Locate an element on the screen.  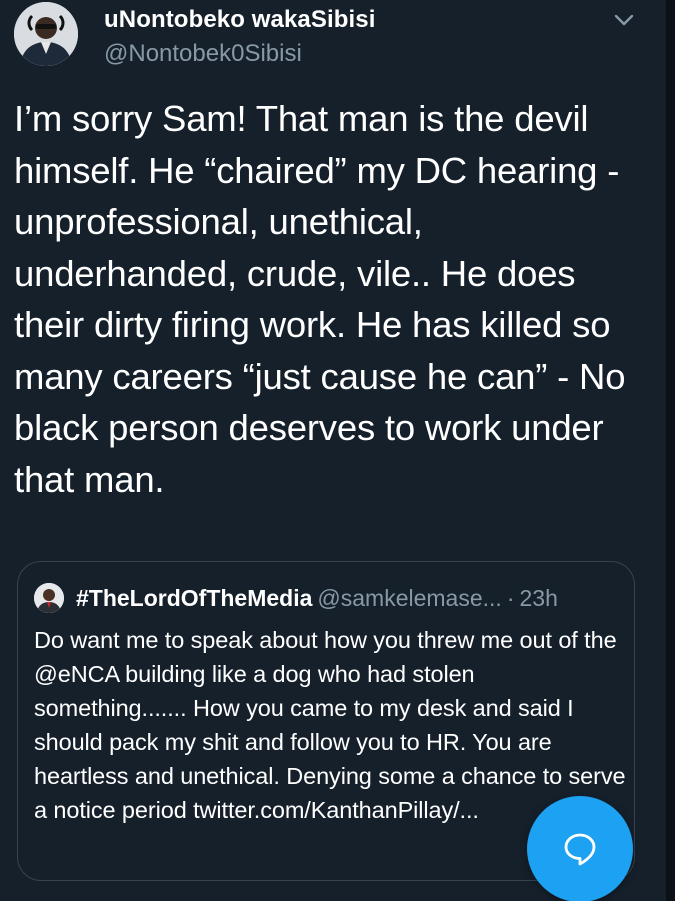
compose-reply-icon is located at coordinates (580, 849).